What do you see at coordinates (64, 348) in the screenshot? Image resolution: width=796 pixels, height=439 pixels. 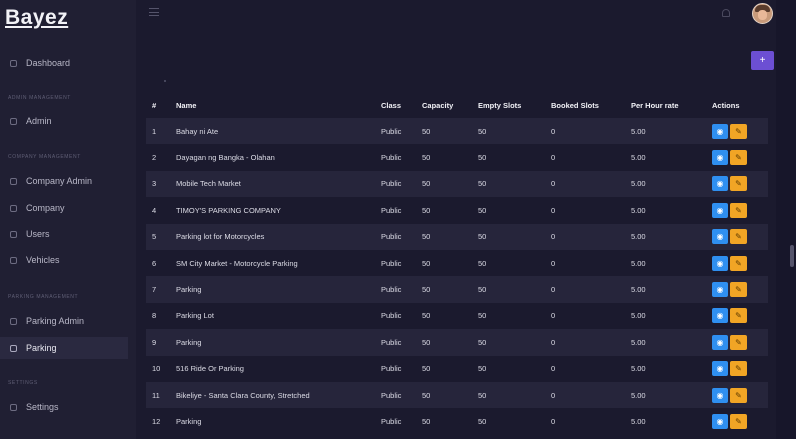 I see `sidebar-item-parking: Parking` at bounding box center [64, 348].